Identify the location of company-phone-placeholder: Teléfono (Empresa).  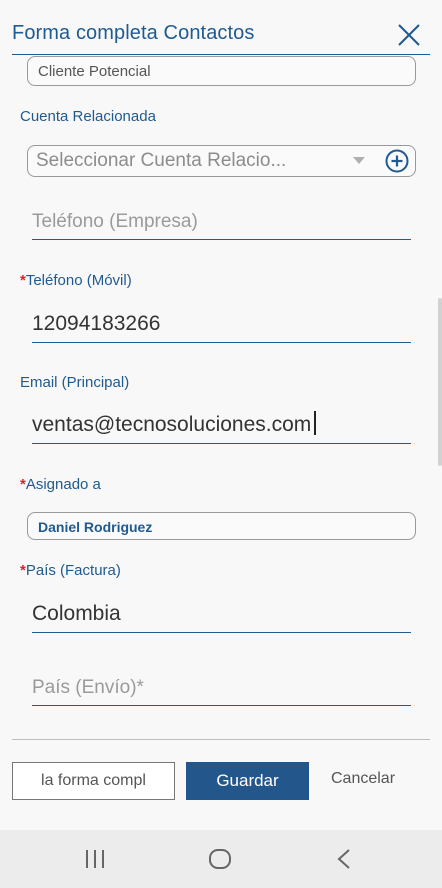
(115, 221).